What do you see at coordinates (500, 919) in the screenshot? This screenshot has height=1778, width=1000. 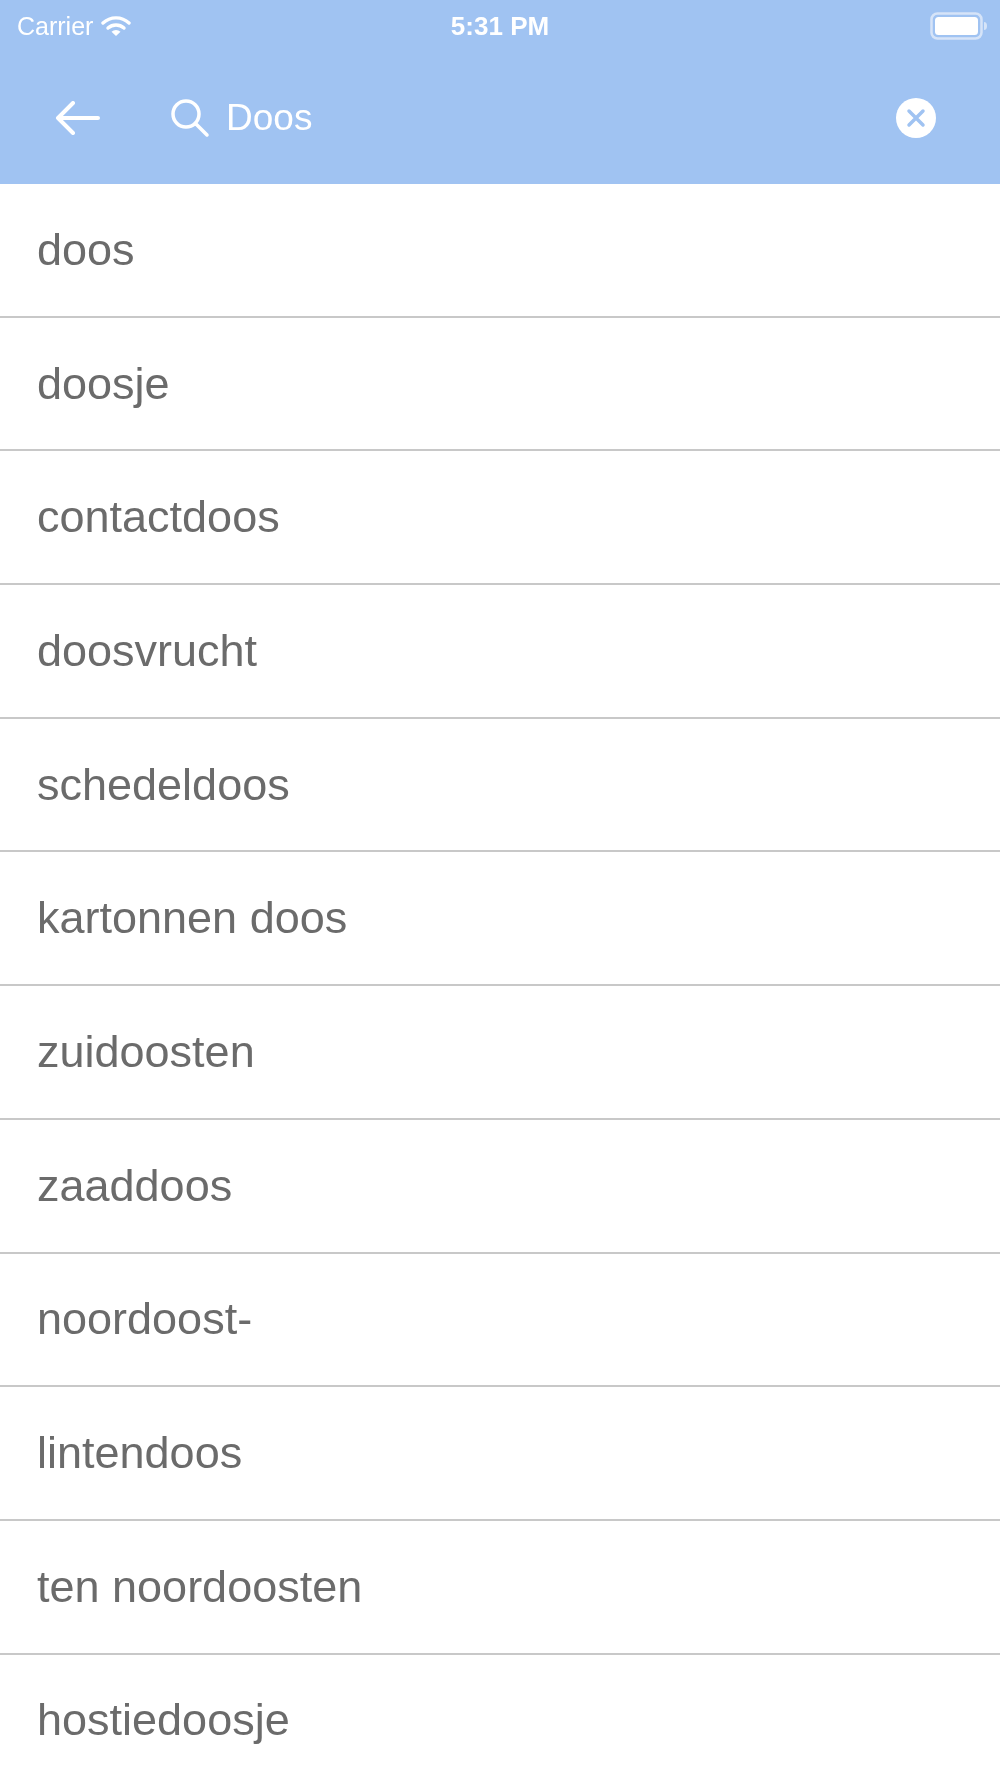 I see `result-item: kartonnen doos` at bounding box center [500, 919].